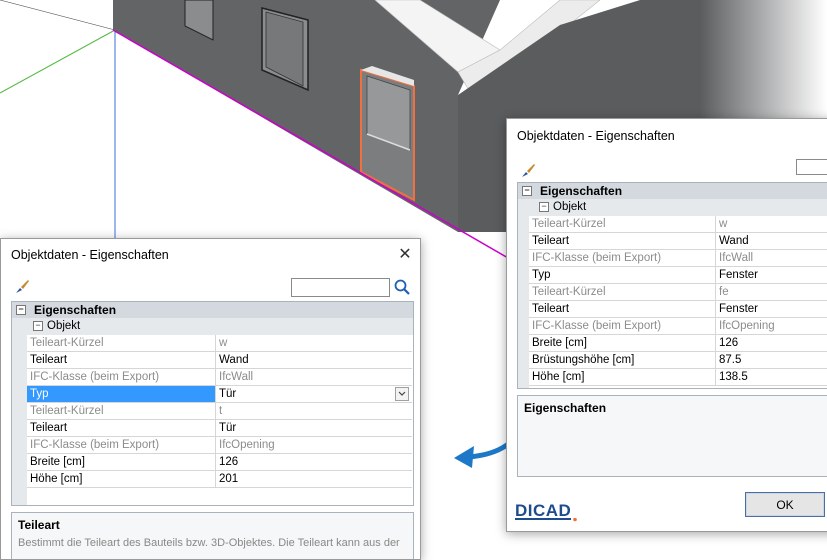 Image resolution: width=827 pixels, height=560 pixels. I want to click on property-value: 138.5, so click(771, 377).